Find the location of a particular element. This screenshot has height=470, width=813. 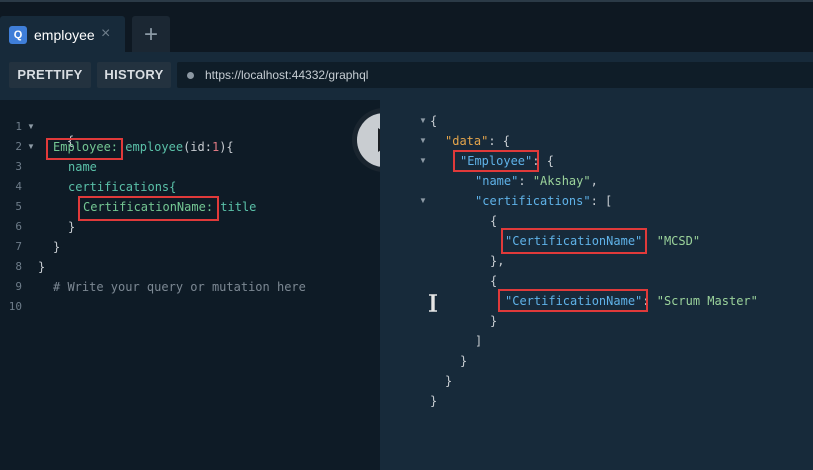

result-line: "certifications": [ is located at coordinates (544, 201).